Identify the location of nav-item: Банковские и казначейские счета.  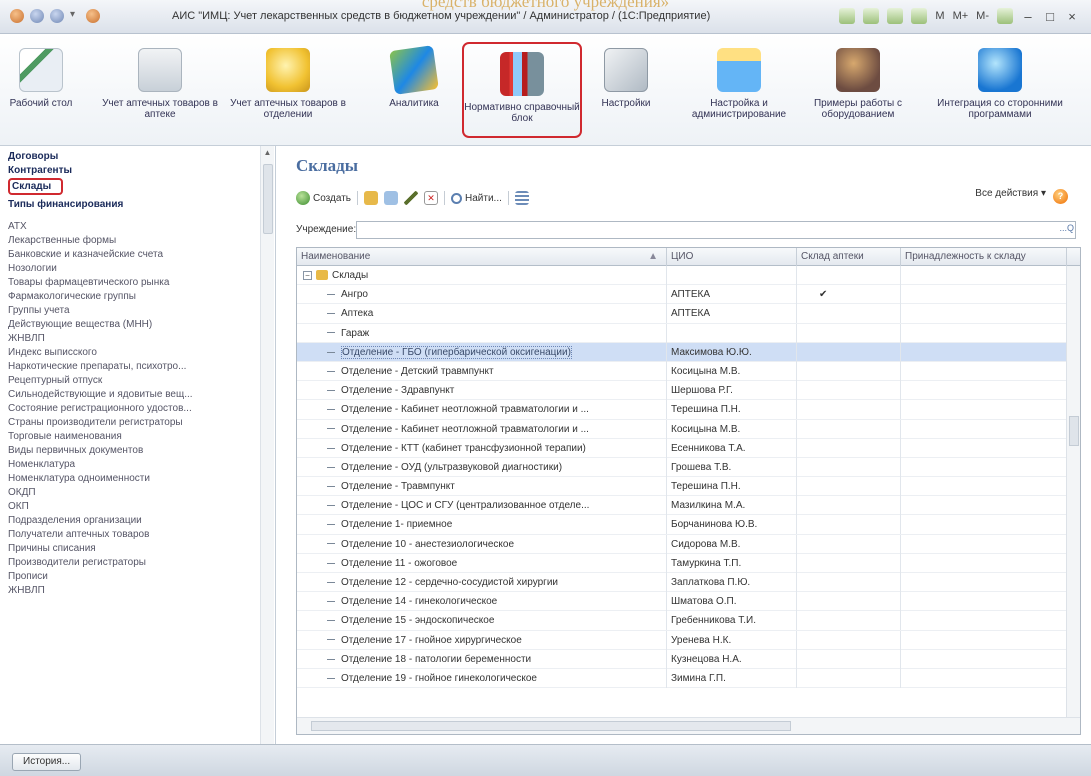
(133, 255).